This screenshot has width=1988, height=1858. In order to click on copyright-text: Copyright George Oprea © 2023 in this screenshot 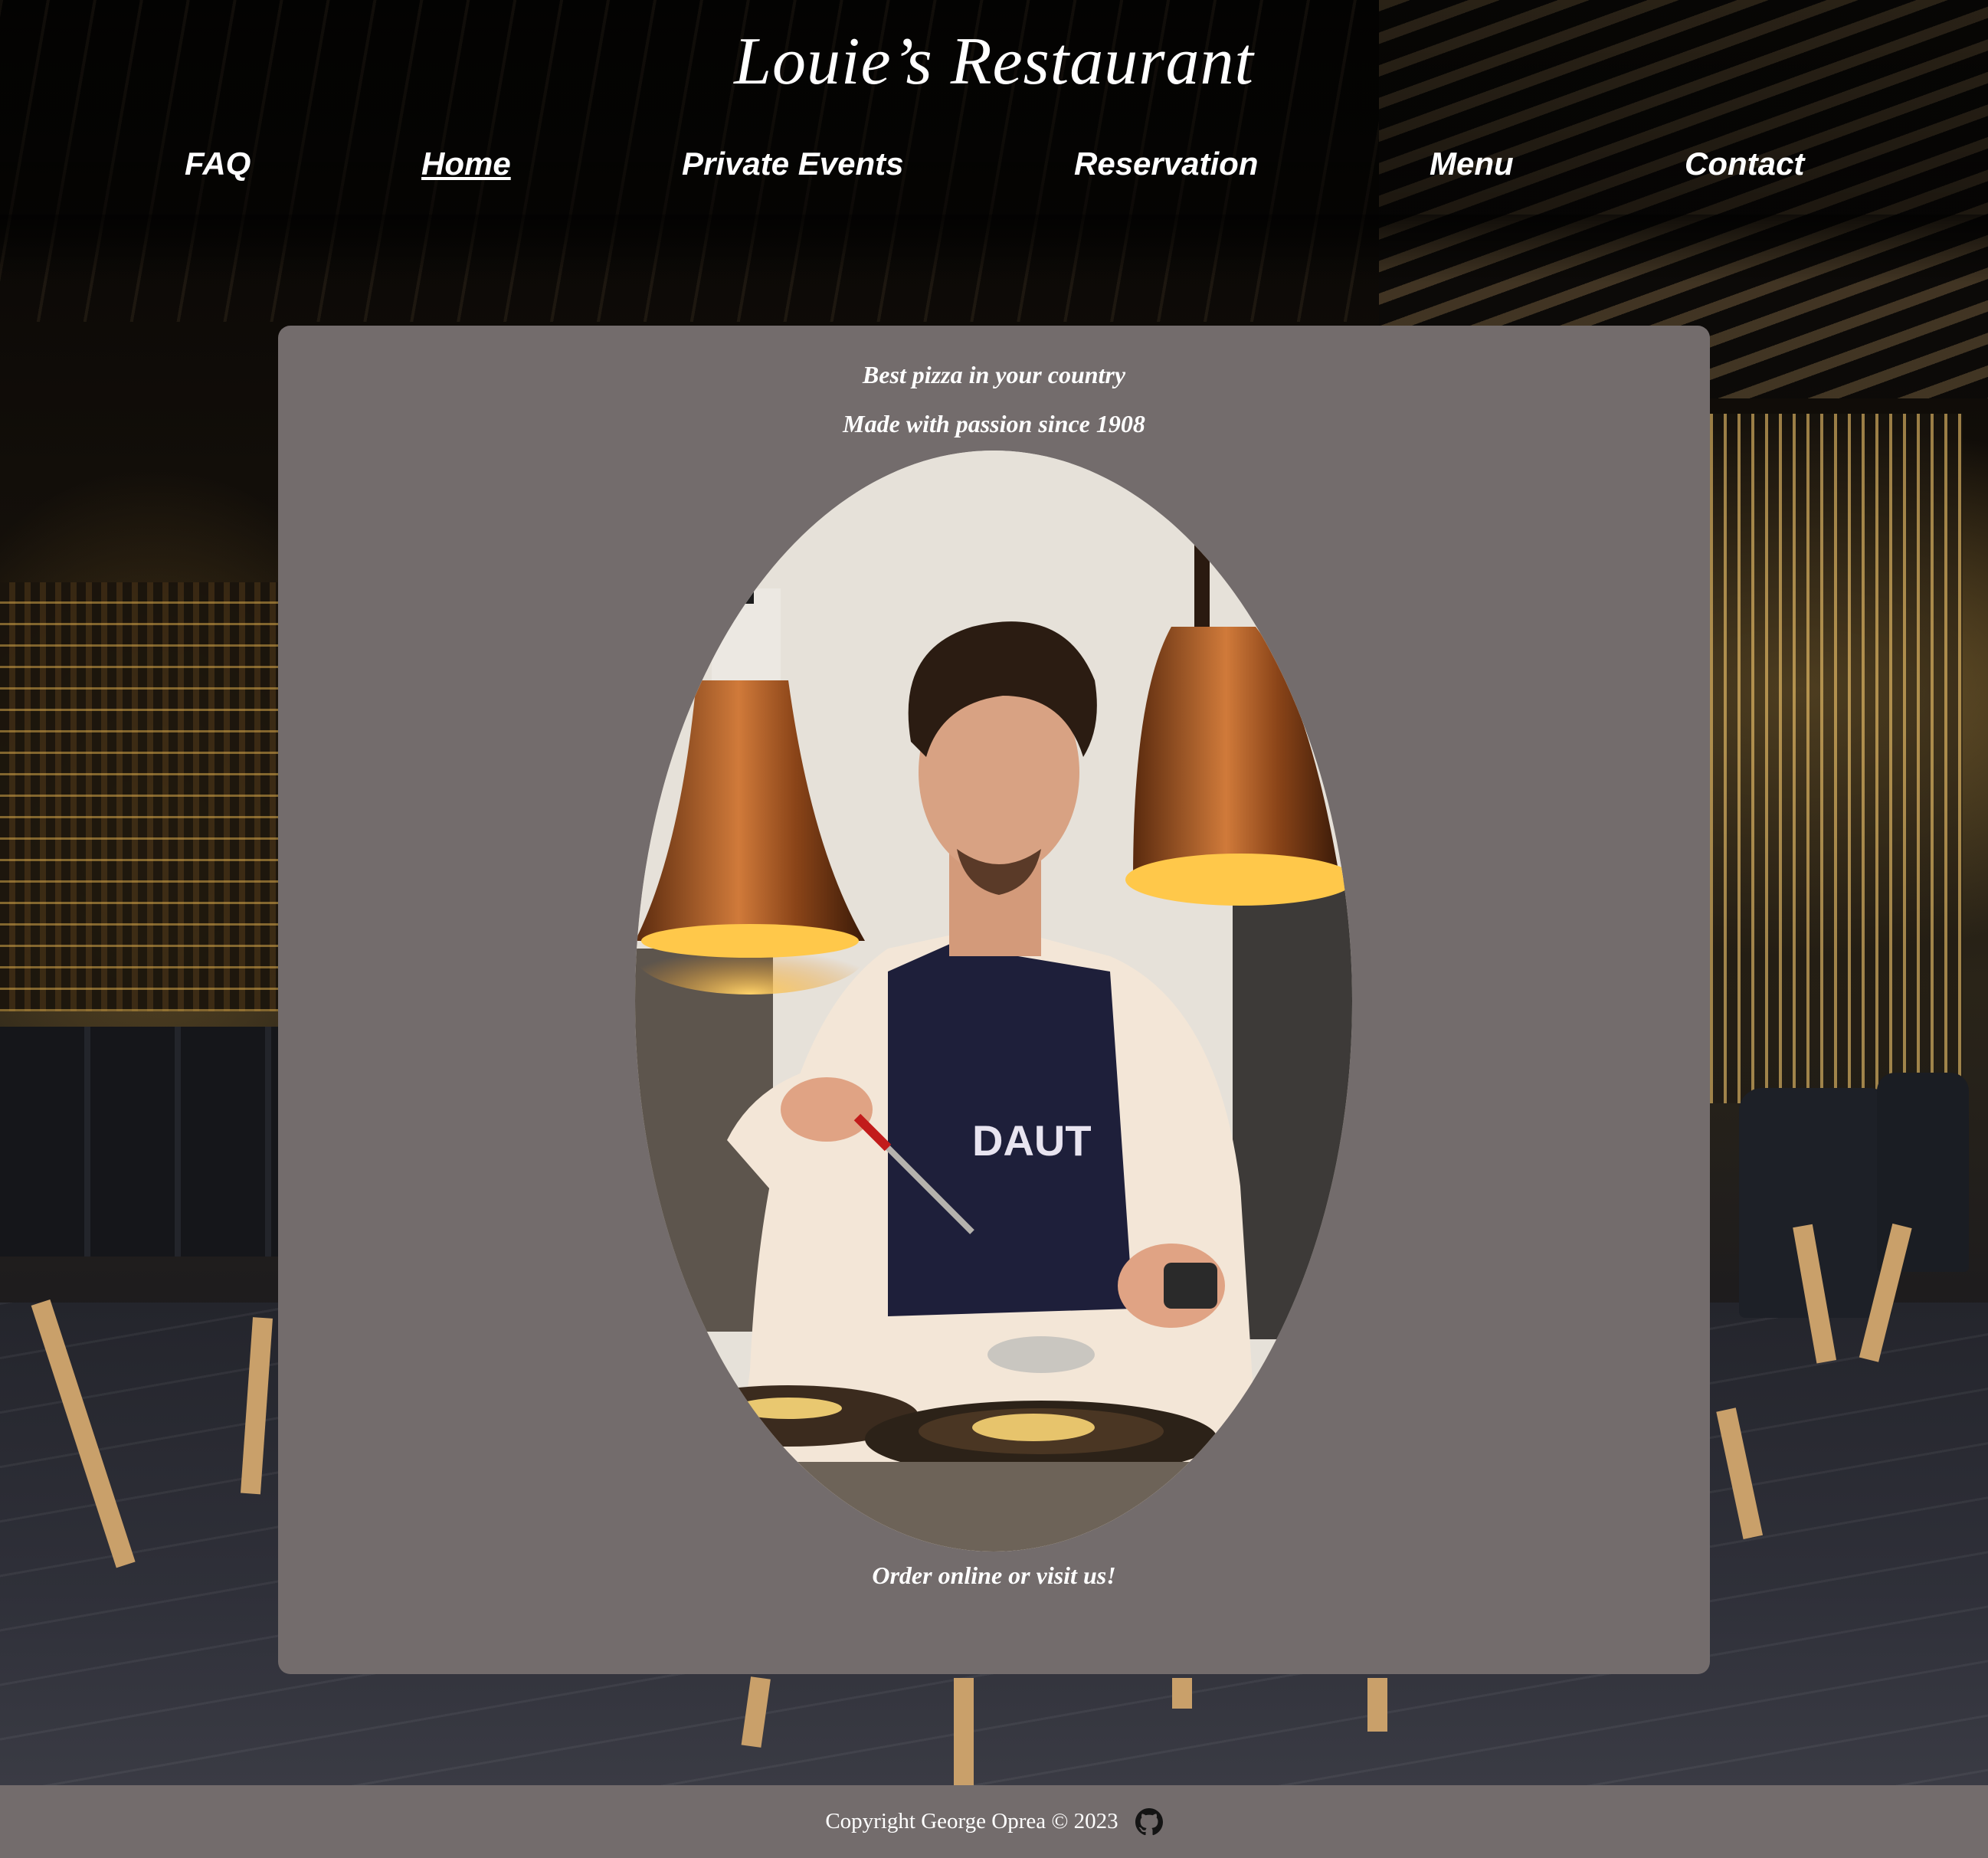, I will do `click(972, 1821)`.